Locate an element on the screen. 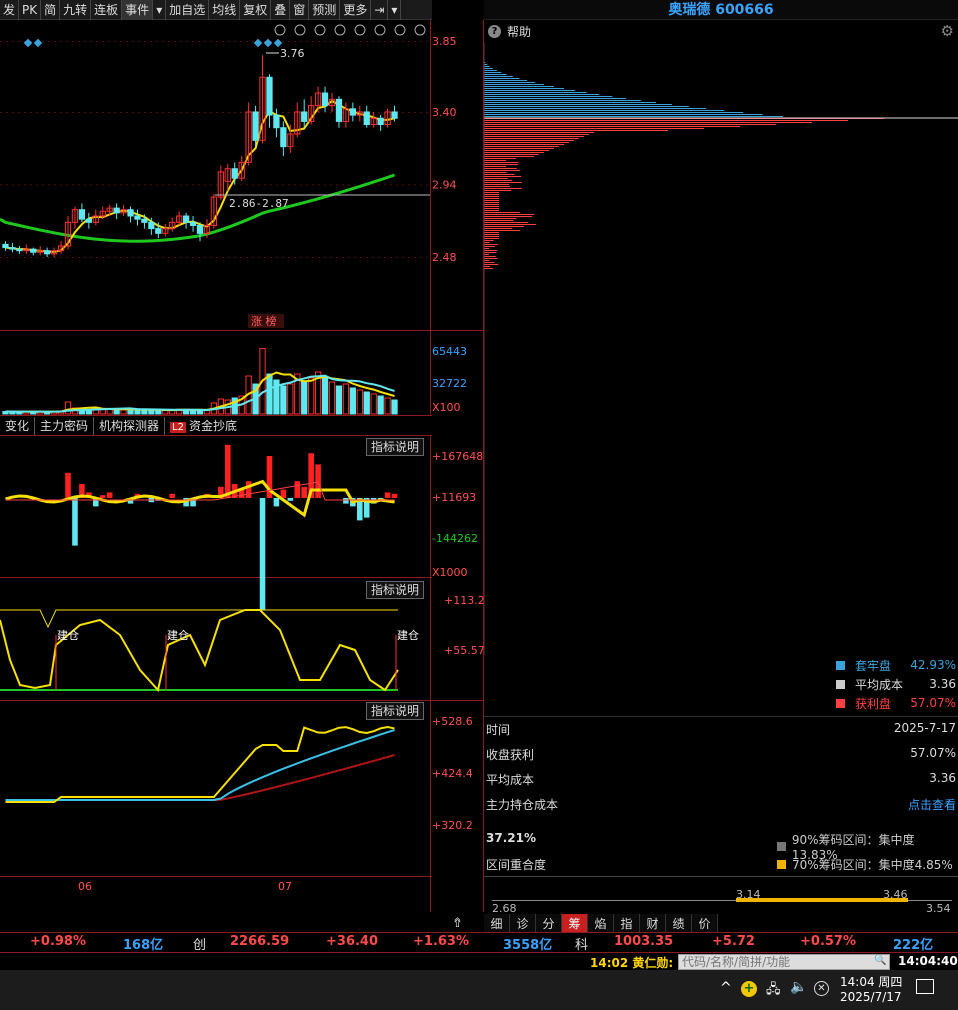  taskbar-time: 14:04 周四 is located at coordinates (871, 981).